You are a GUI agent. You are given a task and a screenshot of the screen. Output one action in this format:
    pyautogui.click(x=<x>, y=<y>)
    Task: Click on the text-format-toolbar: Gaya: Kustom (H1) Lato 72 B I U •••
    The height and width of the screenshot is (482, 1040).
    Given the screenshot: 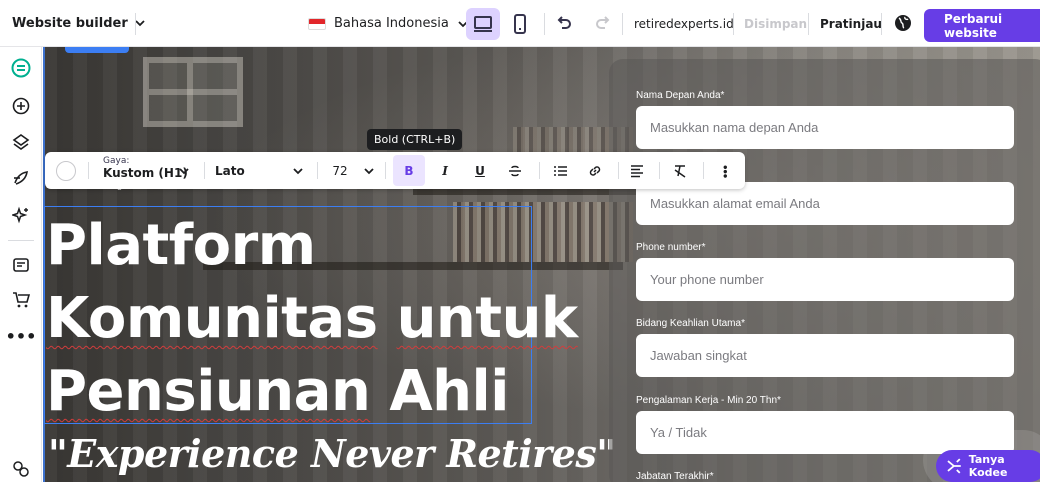 What is the action you would take?
    pyautogui.click(x=395, y=170)
    